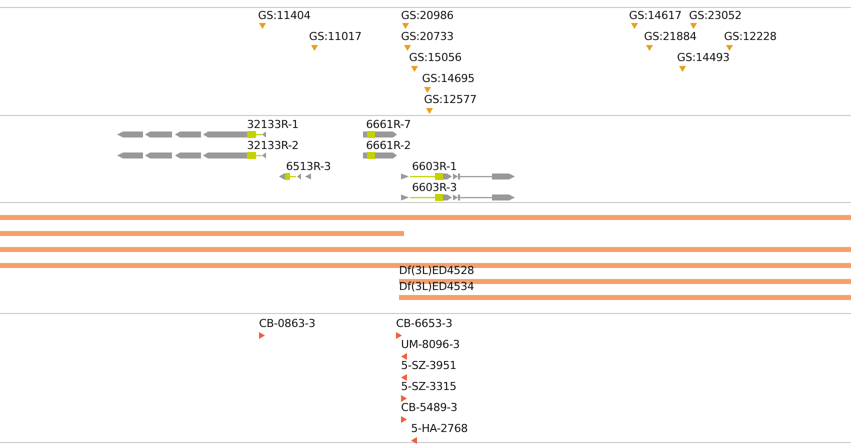 Image resolution: width=851 pixels, height=444 pixels. Describe the element at coordinates (715, 16) in the screenshot. I see `insertion-label: GS:23052` at that location.